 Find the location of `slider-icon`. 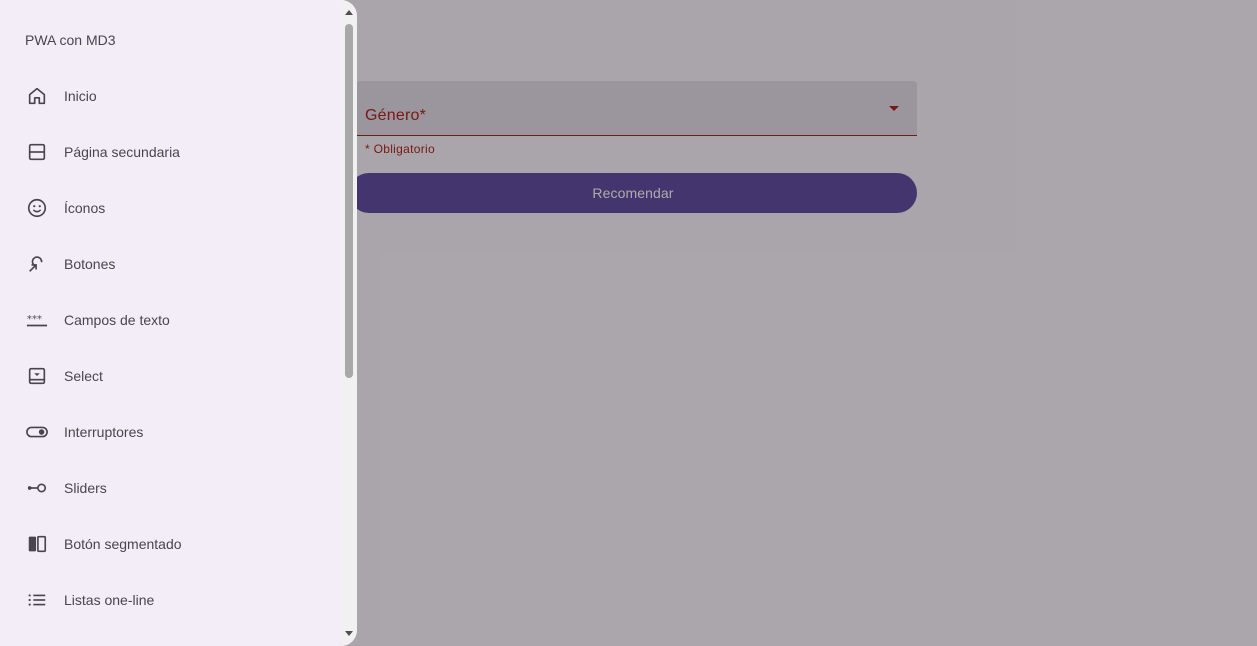

slider-icon is located at coordinates (37, 488).